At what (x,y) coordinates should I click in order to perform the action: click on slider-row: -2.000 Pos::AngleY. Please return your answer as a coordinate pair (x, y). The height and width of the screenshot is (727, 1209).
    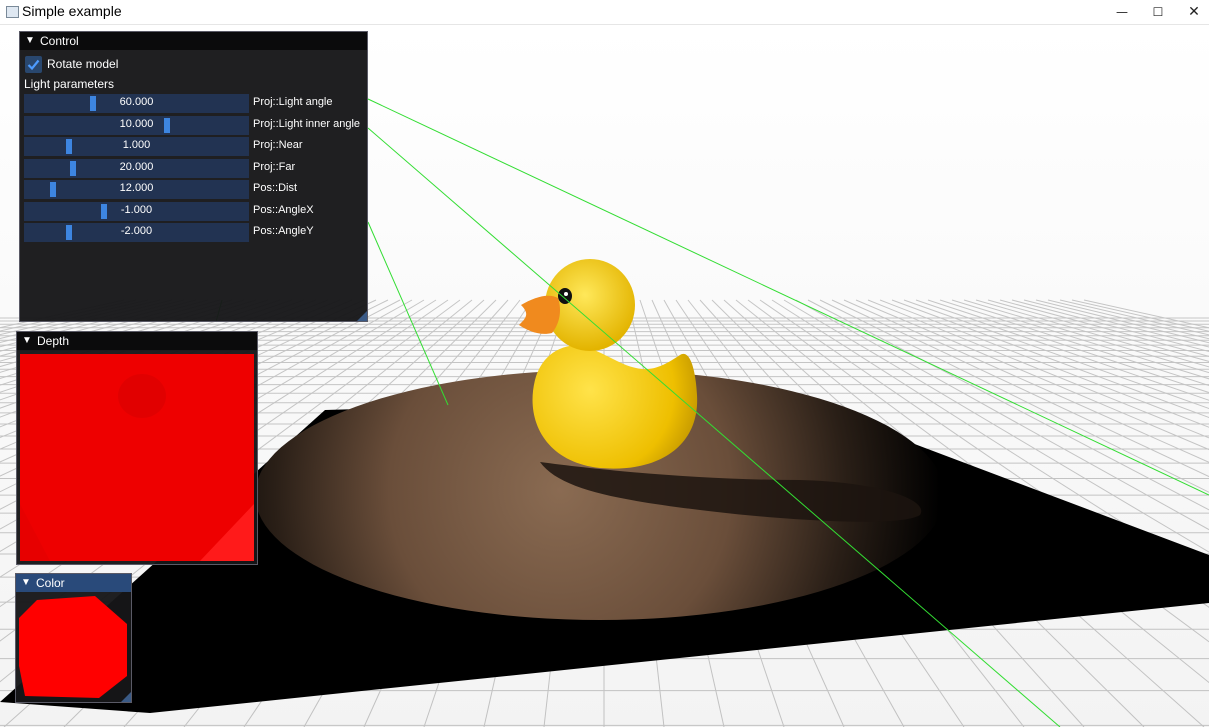
    Looking at the image, I should click on (194, 232).